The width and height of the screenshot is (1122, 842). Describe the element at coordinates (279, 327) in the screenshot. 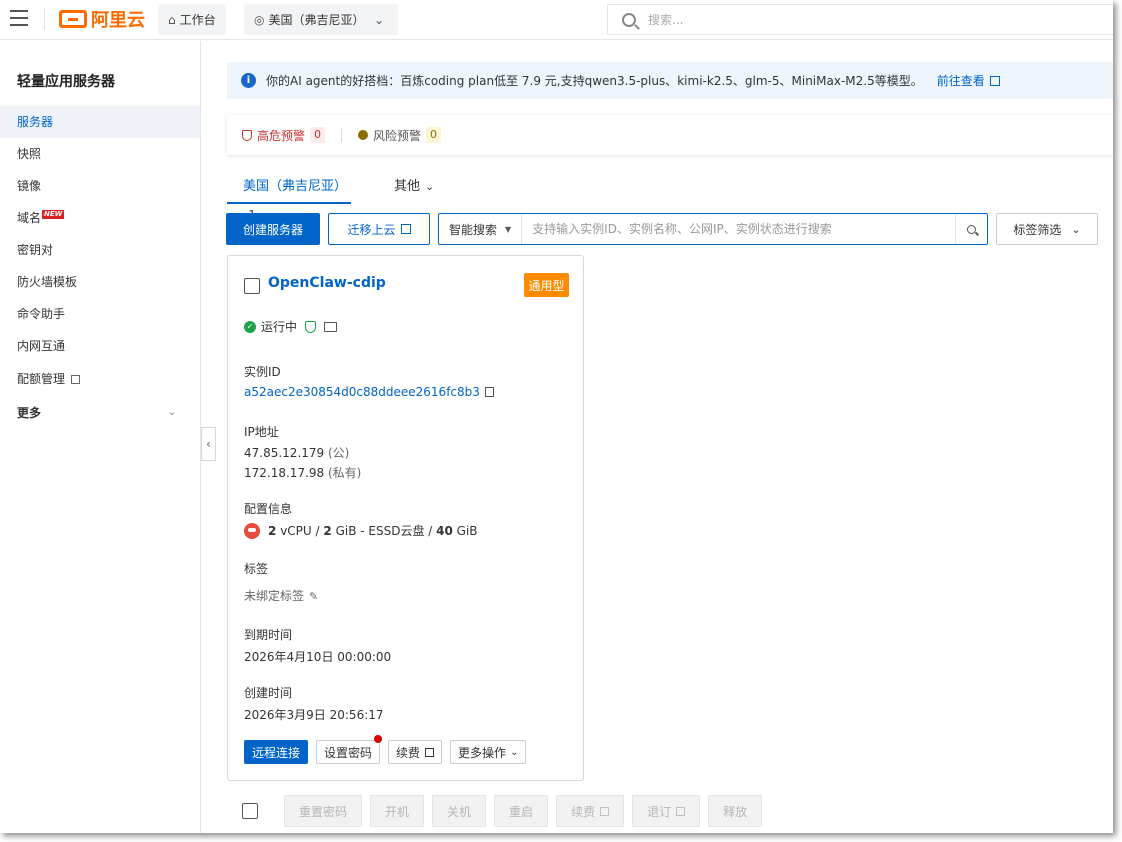

I see `status-text: 运行中` at that location.